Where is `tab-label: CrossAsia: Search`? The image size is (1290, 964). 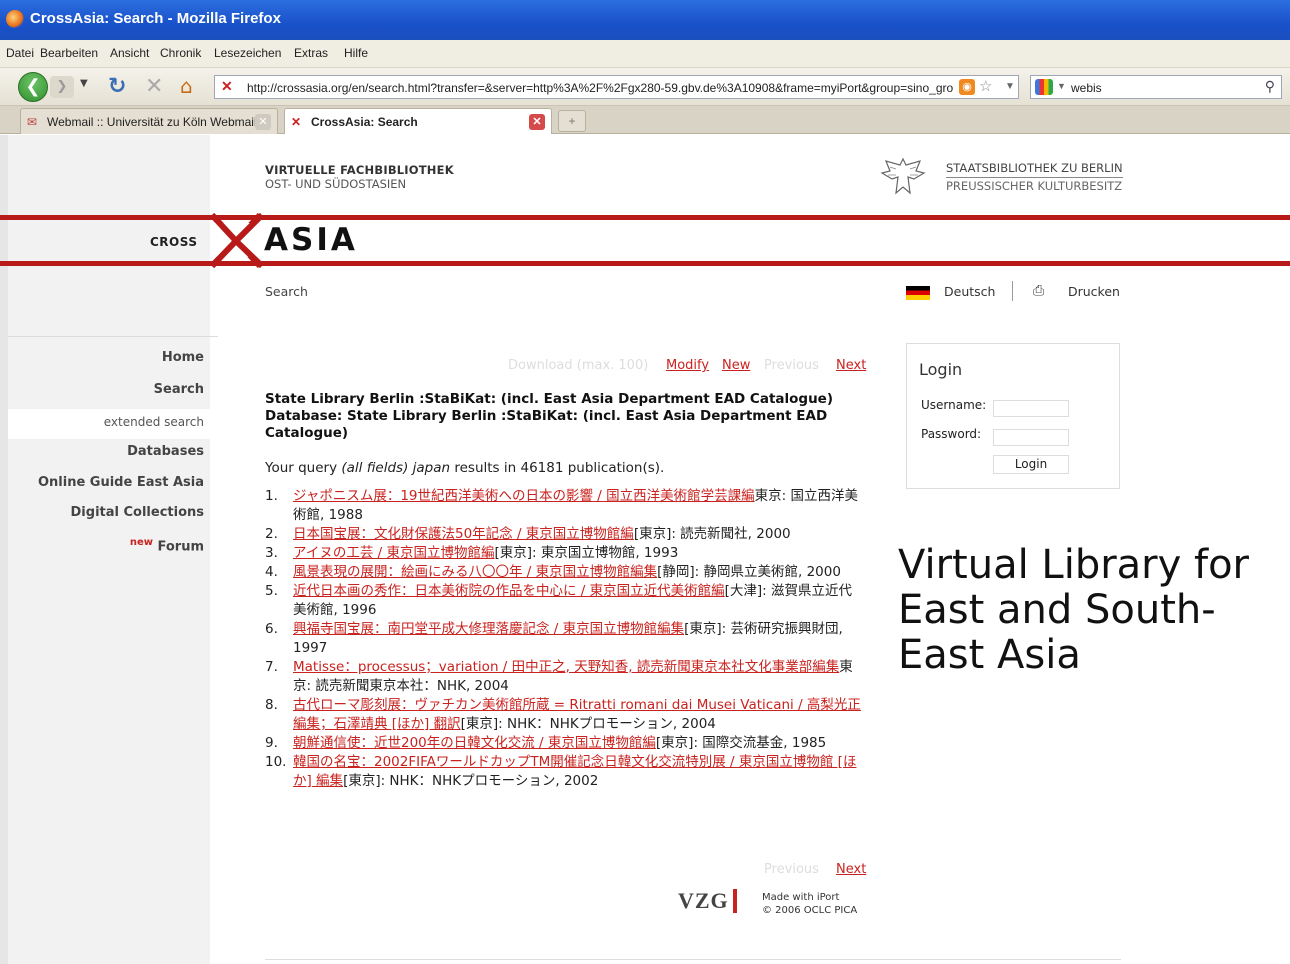
tab-label: CrossAsia: Search is located at coordinates (364, 122).